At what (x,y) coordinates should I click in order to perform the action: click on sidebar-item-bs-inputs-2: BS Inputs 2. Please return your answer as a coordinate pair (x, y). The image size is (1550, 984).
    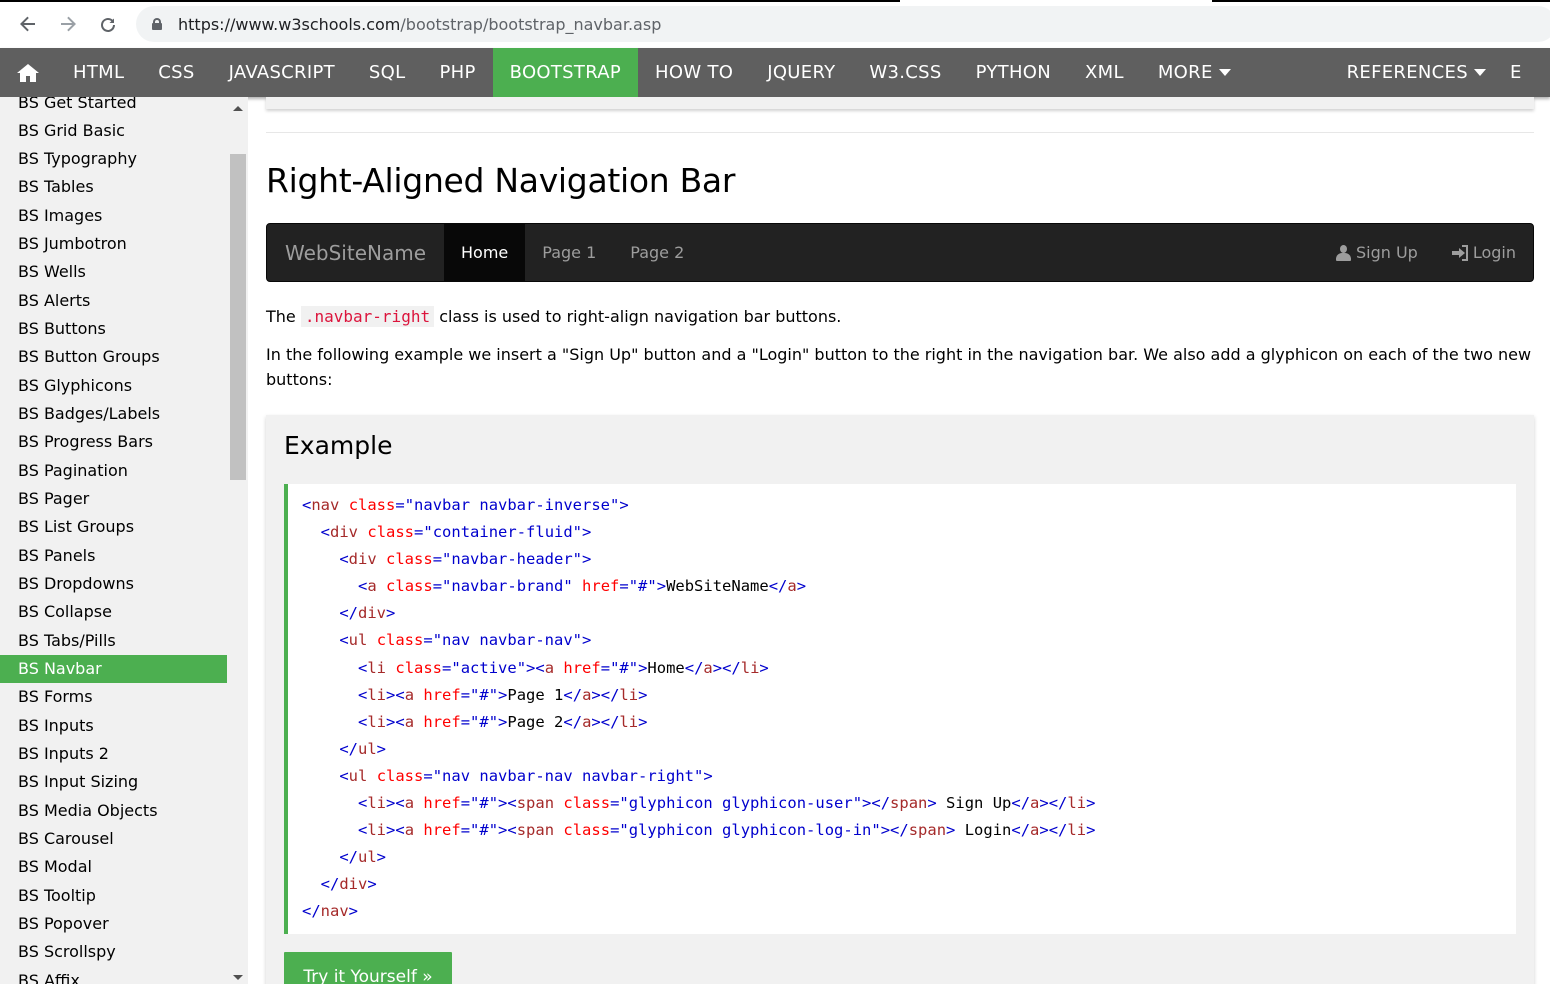
    Looking at the image, I should click on (113, 754).